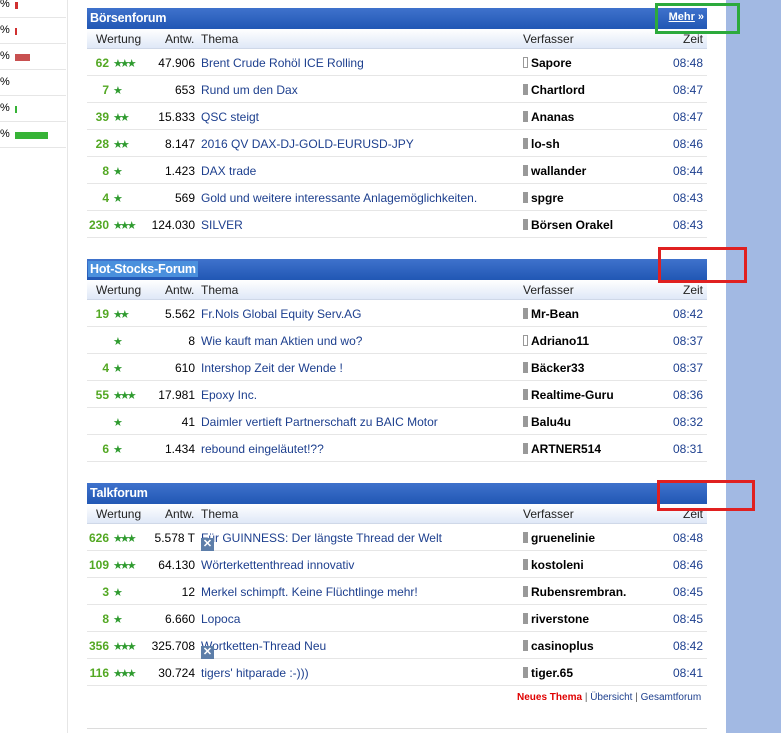 The height and width of the screenshot is (733, 781). What do you see at coordinates (549, 697) in the screenshot?
I see `new-topic-link: Neues Thema` at bounding box center [549, 697].